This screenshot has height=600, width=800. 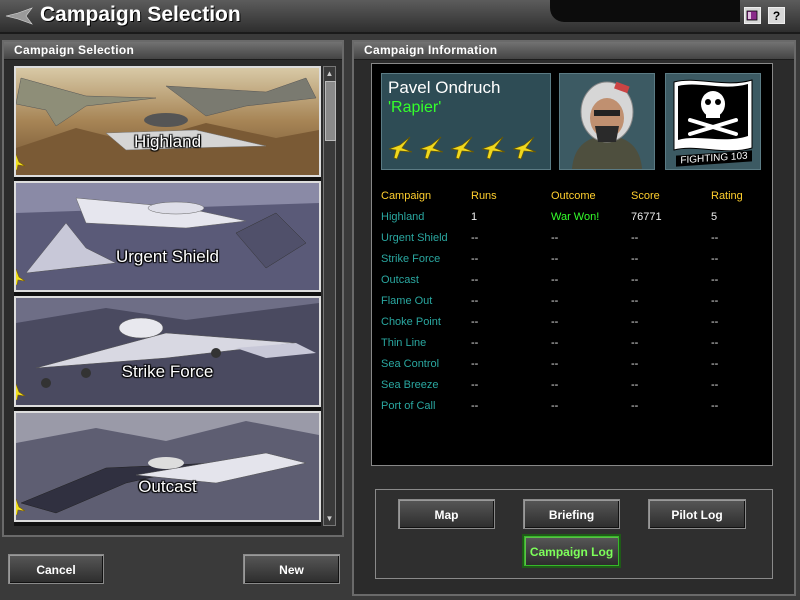 What do you see at coordinates (571, 514) in the screenshot?
I see `briefing-button: Briefing` at bounding box center [571, 514].